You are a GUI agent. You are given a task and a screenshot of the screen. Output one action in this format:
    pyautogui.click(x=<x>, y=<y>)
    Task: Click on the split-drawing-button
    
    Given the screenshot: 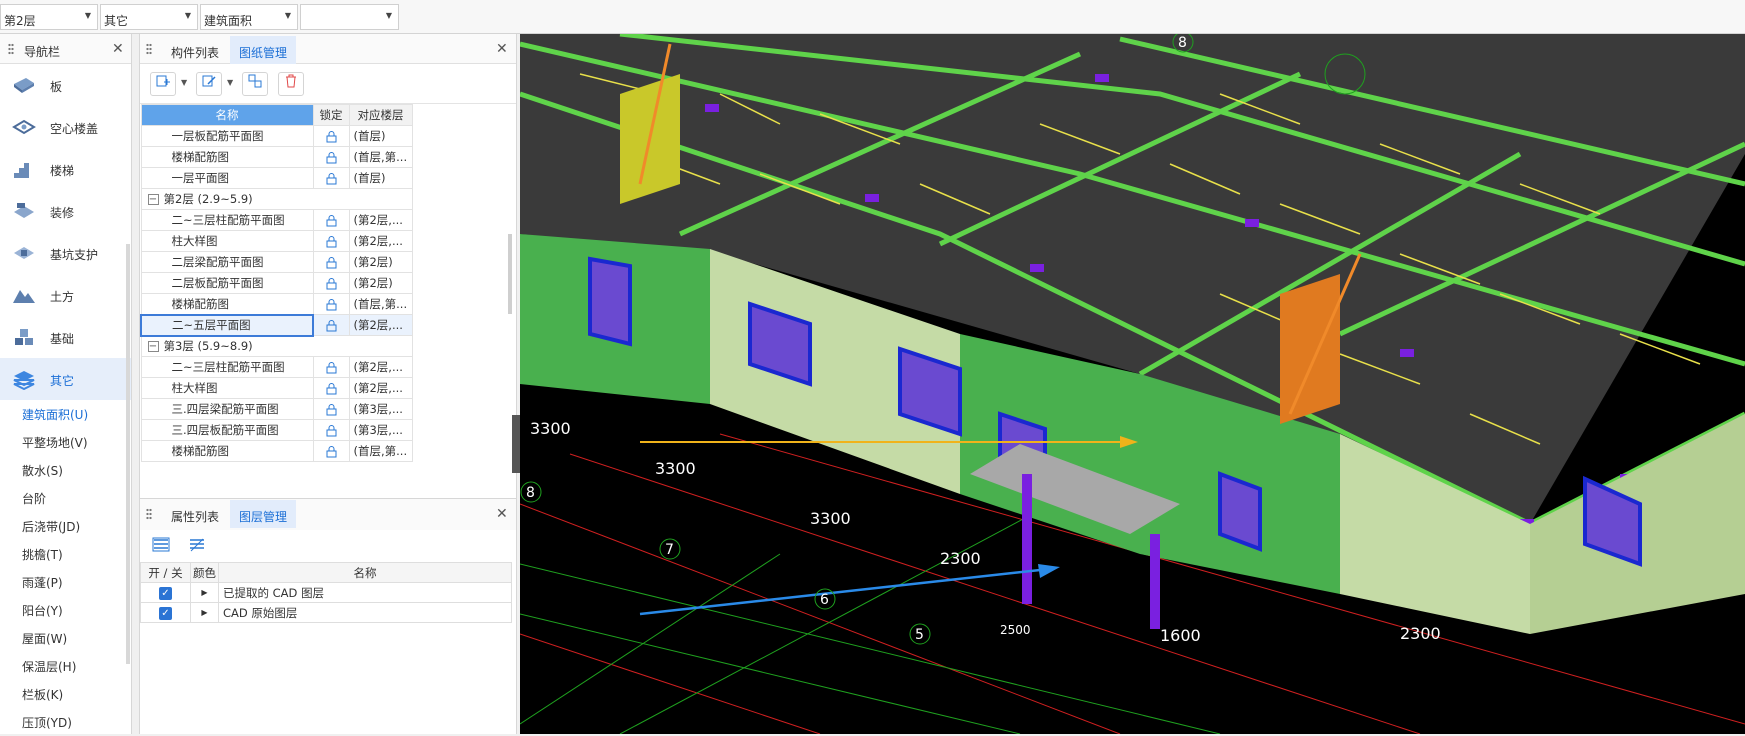 What is the action you would take?
    pyautogui.click(x=255, y=84)
    